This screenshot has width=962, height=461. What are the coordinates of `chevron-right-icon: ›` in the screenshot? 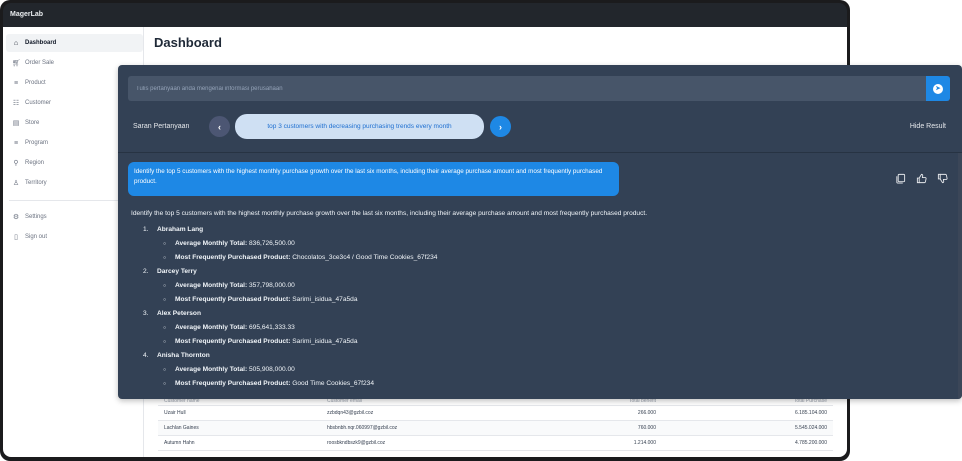 It's located at (500, 126).